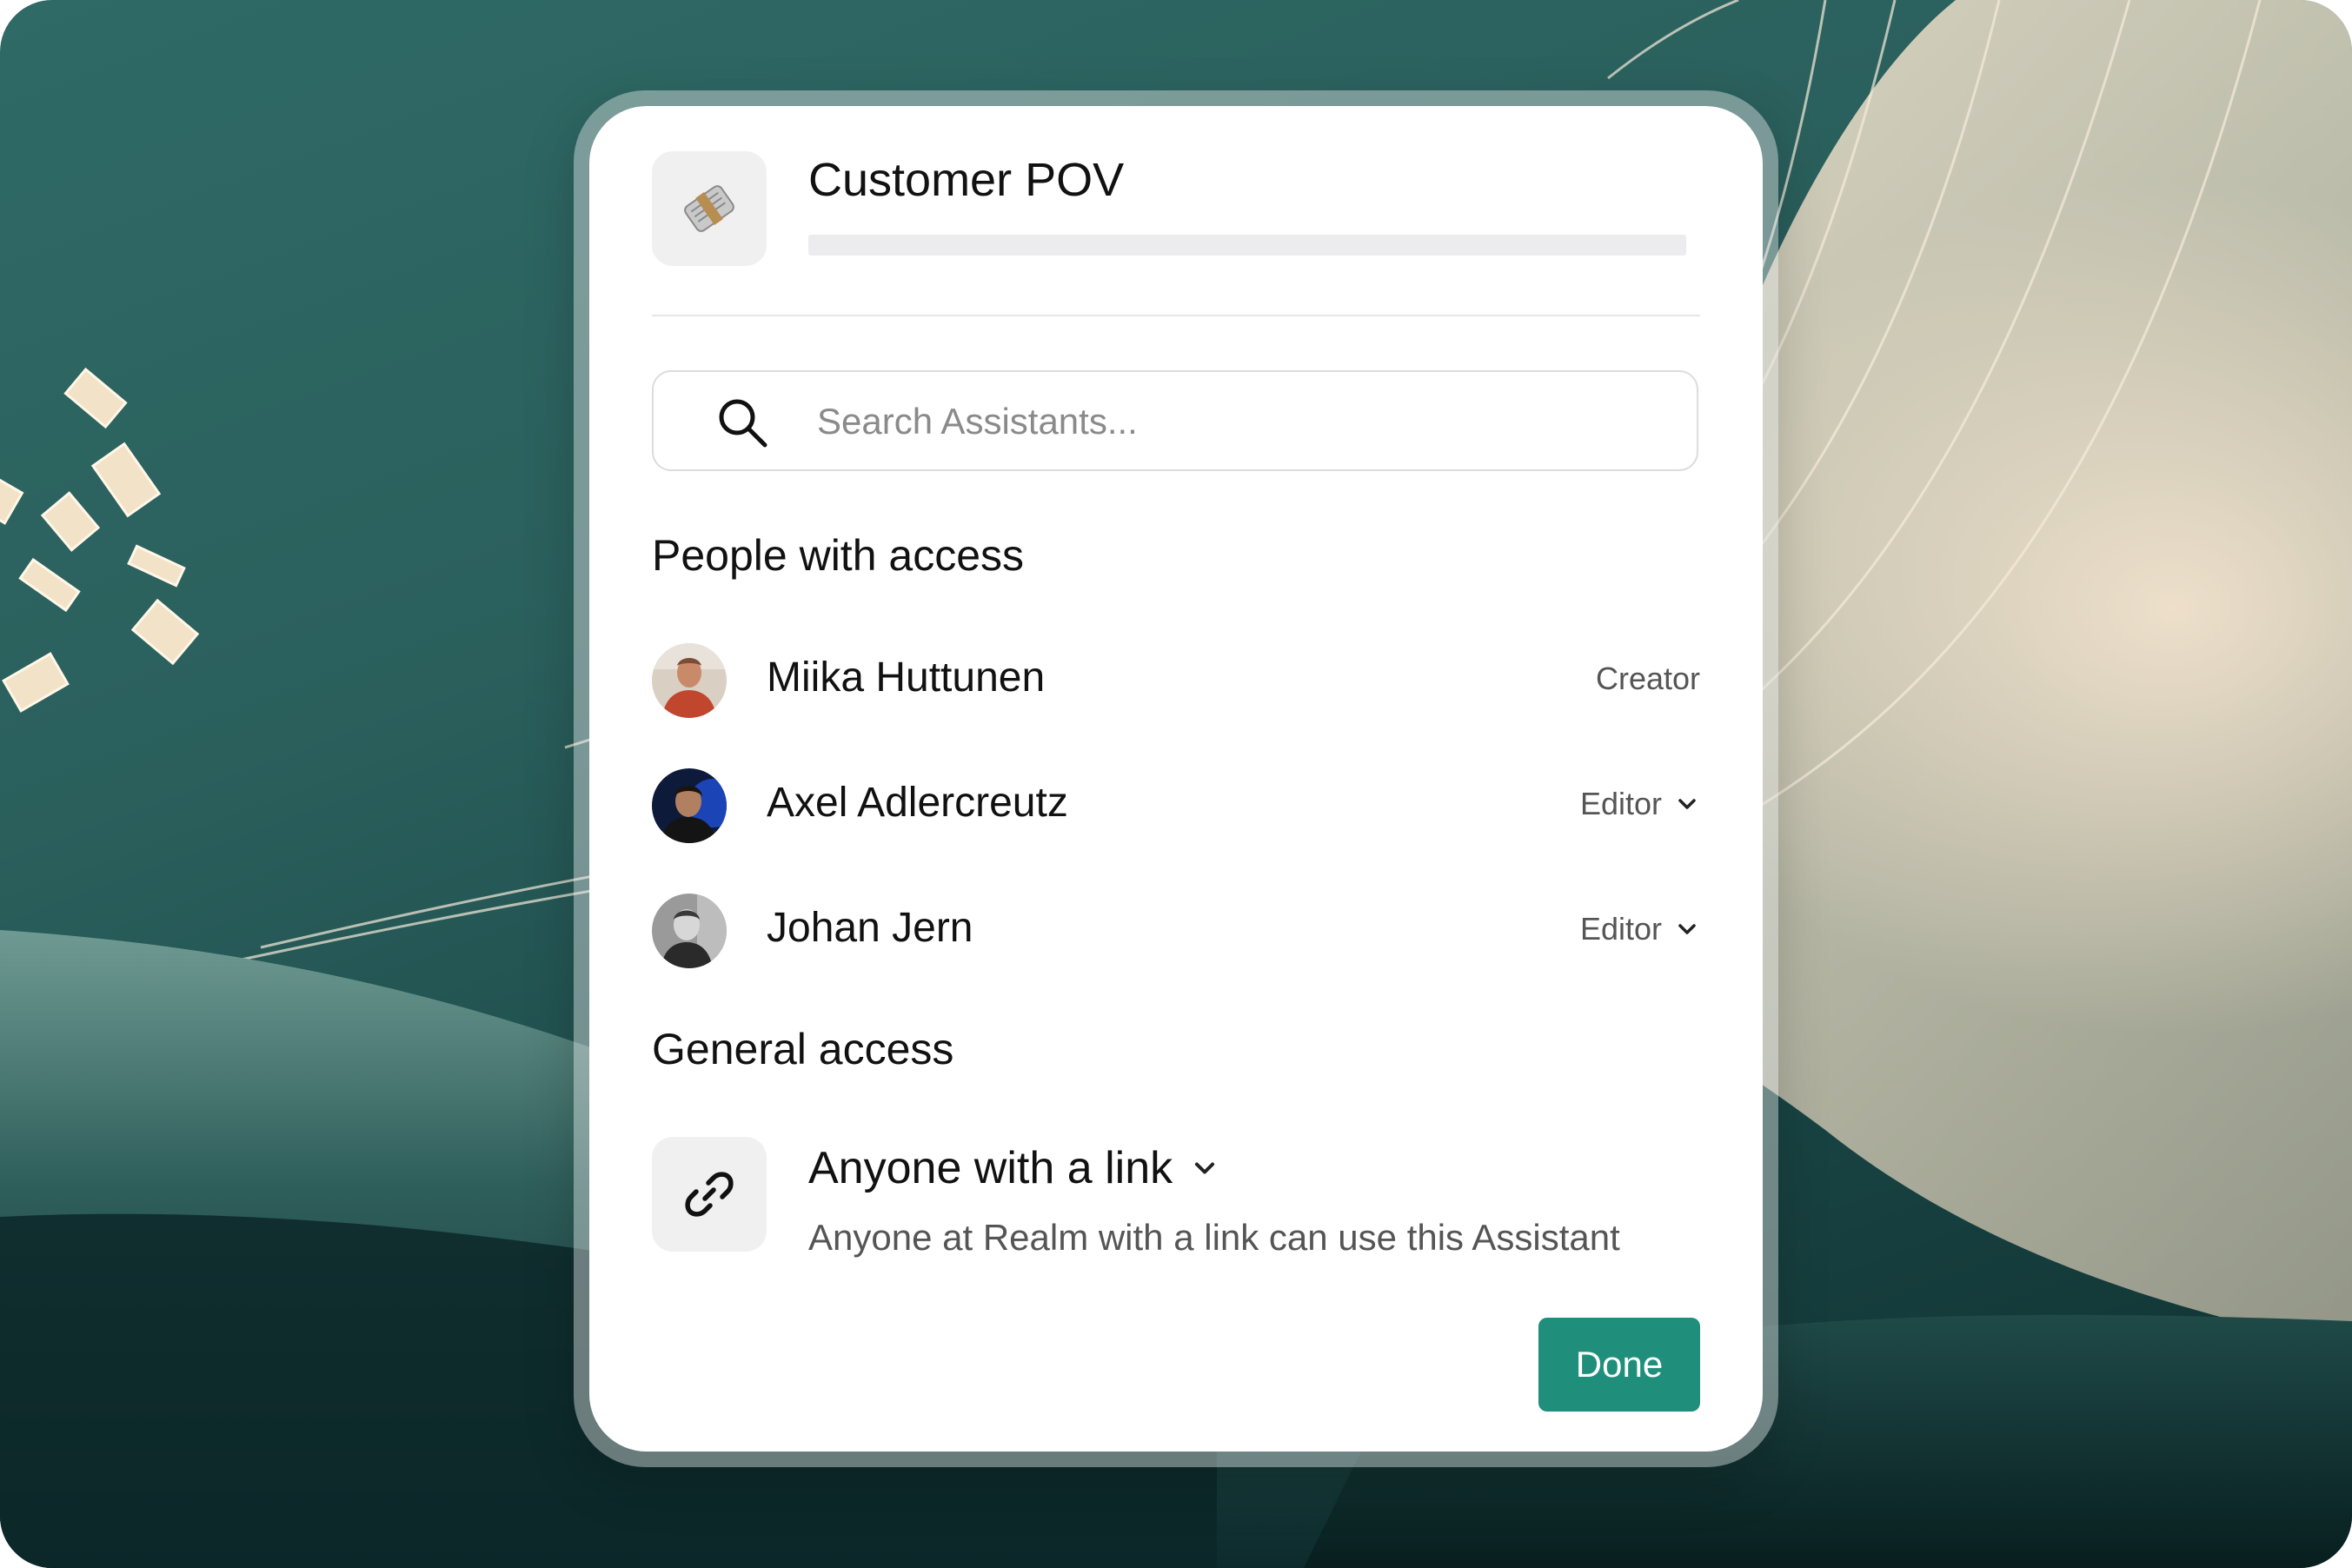 The height and width of the screenshot is (1568, 2352). I want to click on person-name: Johan Jern, so click(870, 928).